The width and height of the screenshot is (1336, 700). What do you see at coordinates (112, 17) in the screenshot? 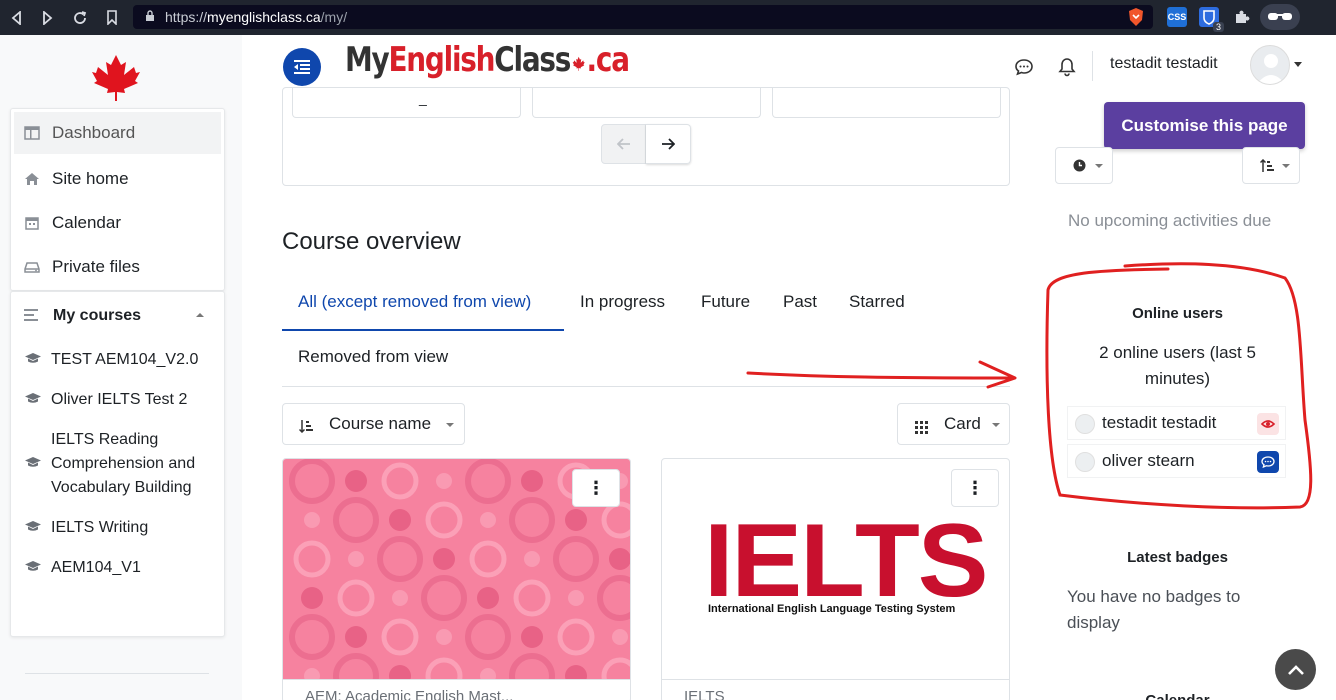
I see `bookmark-icon` at bounding box center [112, 17].